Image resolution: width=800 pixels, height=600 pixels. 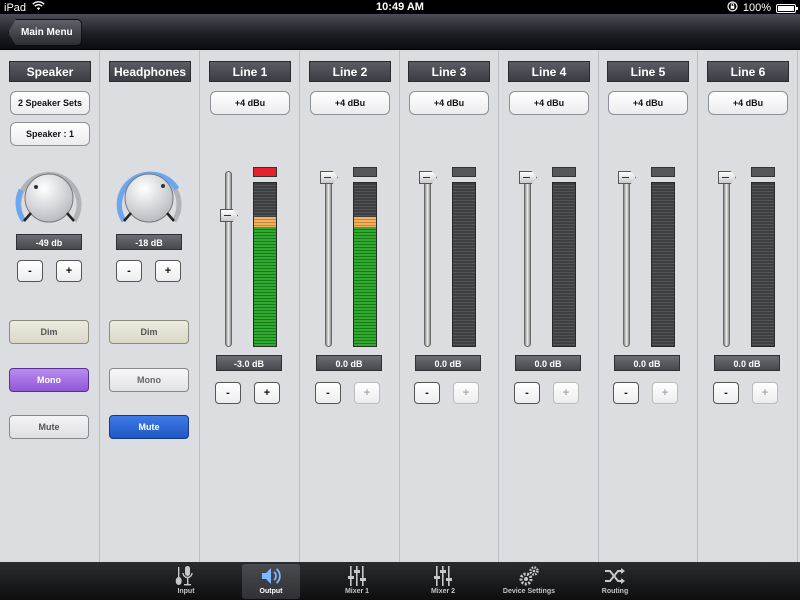 I want to click on line-title: Line 1, so click(x=250, y=71).